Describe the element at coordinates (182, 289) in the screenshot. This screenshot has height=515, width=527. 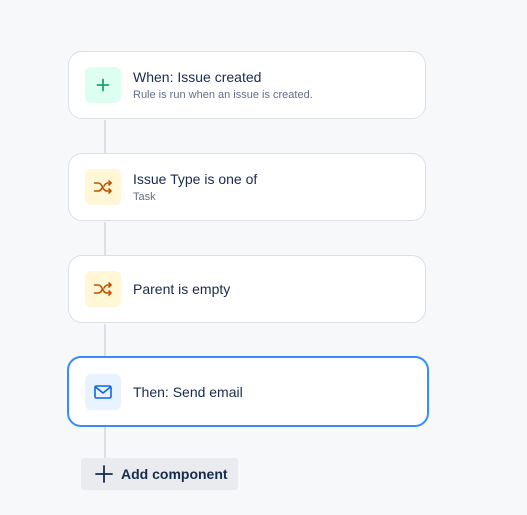
I see `component-title: Parent is empty` at that location.